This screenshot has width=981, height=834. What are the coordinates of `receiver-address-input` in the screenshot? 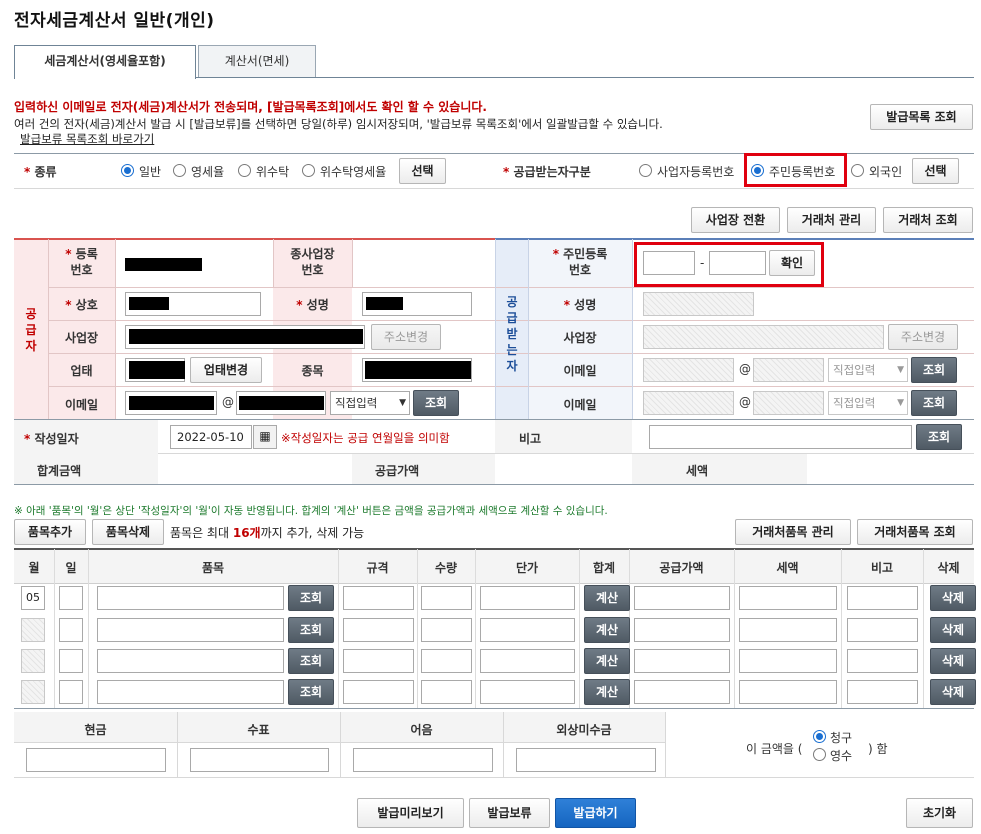 It's located at (763, 337).